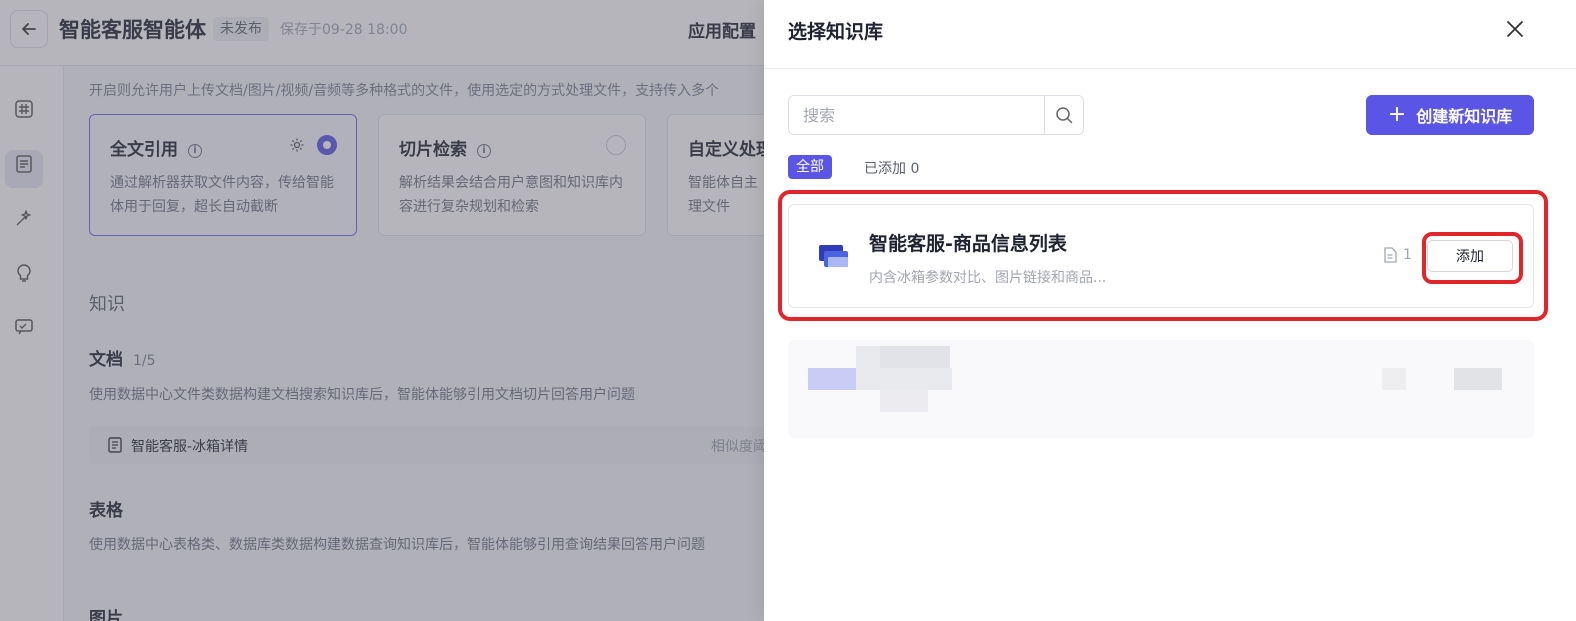 The image size is (1576, 621). I want to click on highlight-add-button, so click(1472, 258).